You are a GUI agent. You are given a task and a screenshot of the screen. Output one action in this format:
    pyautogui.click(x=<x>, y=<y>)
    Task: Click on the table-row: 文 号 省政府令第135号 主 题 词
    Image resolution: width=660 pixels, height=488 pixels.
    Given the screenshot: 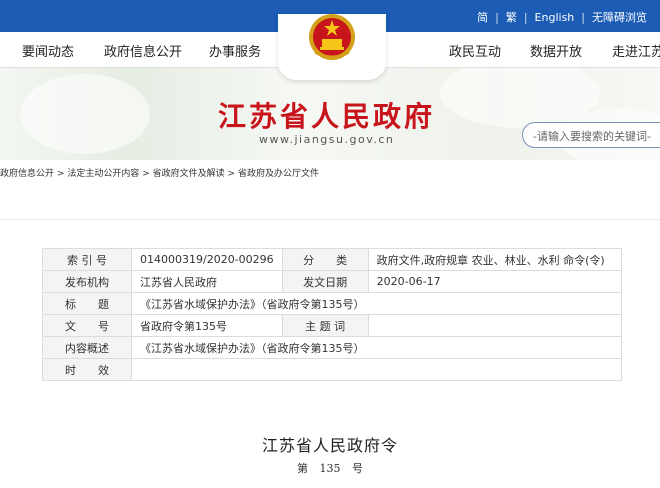 What is the action you would take?
    pyautogui.click(x=332, y=325)
    